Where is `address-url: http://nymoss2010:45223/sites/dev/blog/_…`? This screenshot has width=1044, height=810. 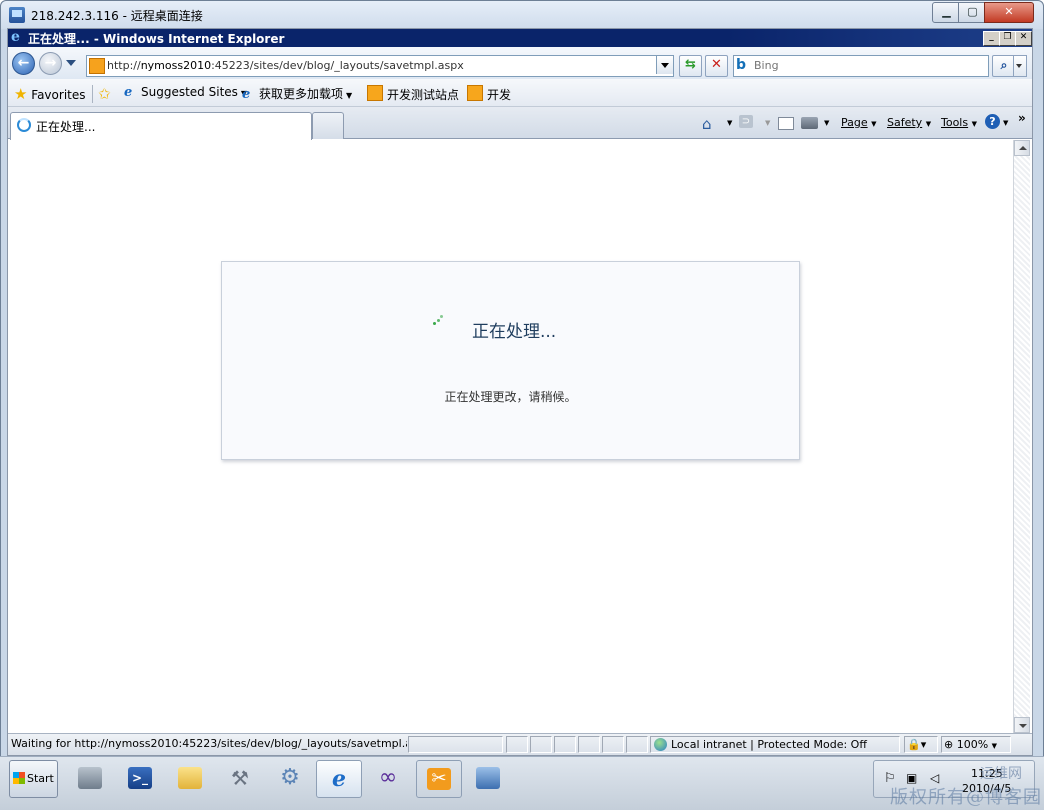
address-url: http://nymoss2010:45223/sites/dev/blog/_… is located at coordinates (285, 65).